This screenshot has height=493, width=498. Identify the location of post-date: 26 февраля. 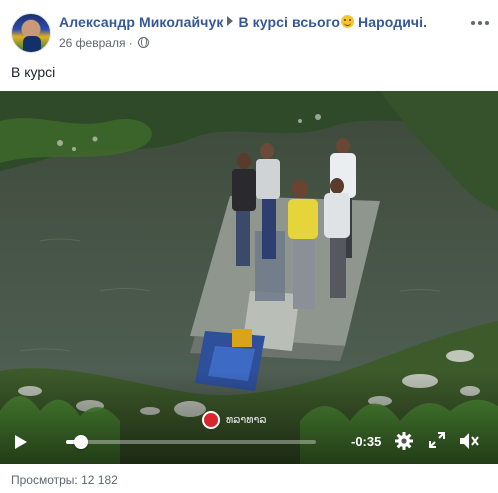
(92, 43).